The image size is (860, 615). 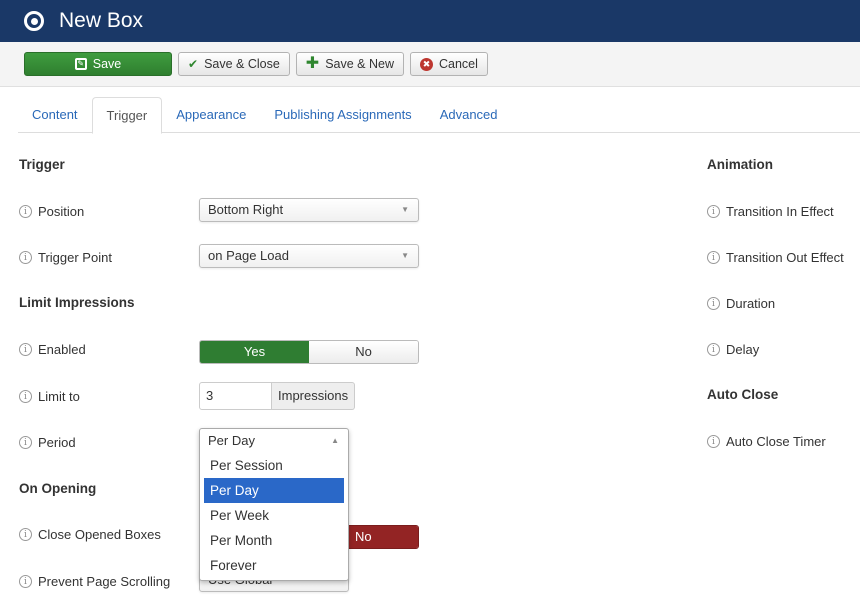 What do you see at coordinates (342, 114) in the screenshot?
I see `tab-publishing-assignments: Publishing Assignments` at bounding box center [342, 114].